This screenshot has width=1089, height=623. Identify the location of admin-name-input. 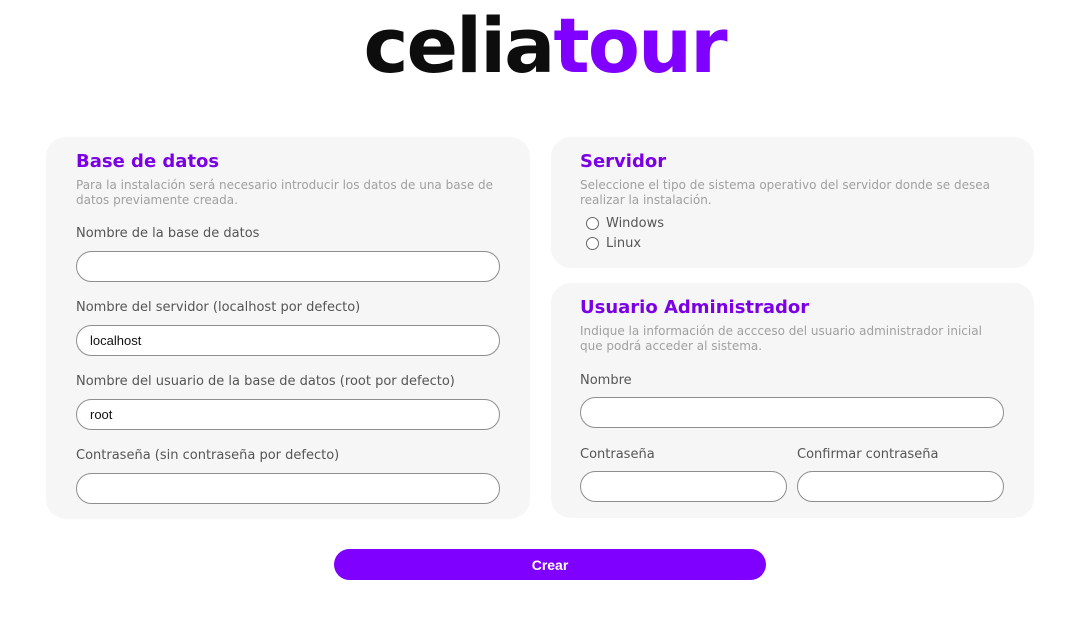
(792, 412).